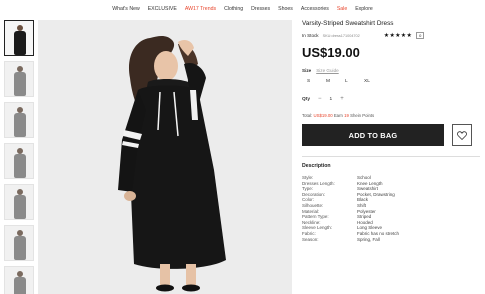 The image size is (485, 294). I want to click on nav-item: AW17 Trends, so click(200, 11).